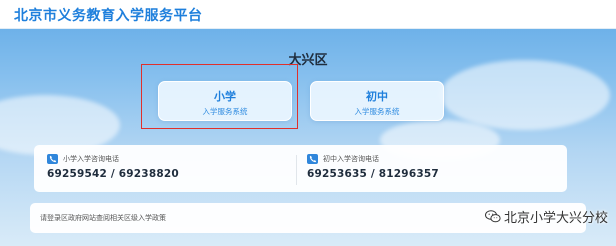  Describe the element at coordinates (308, 14) in the screenshot. I see `top-header: 北京市义务教育入学服务平台` at that location.